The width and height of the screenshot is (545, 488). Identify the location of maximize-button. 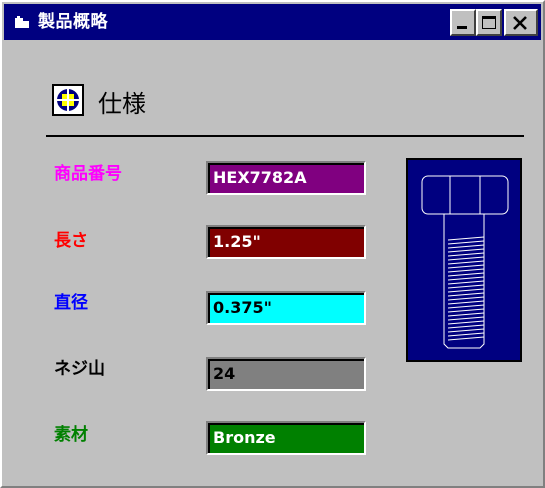
(489, 22).